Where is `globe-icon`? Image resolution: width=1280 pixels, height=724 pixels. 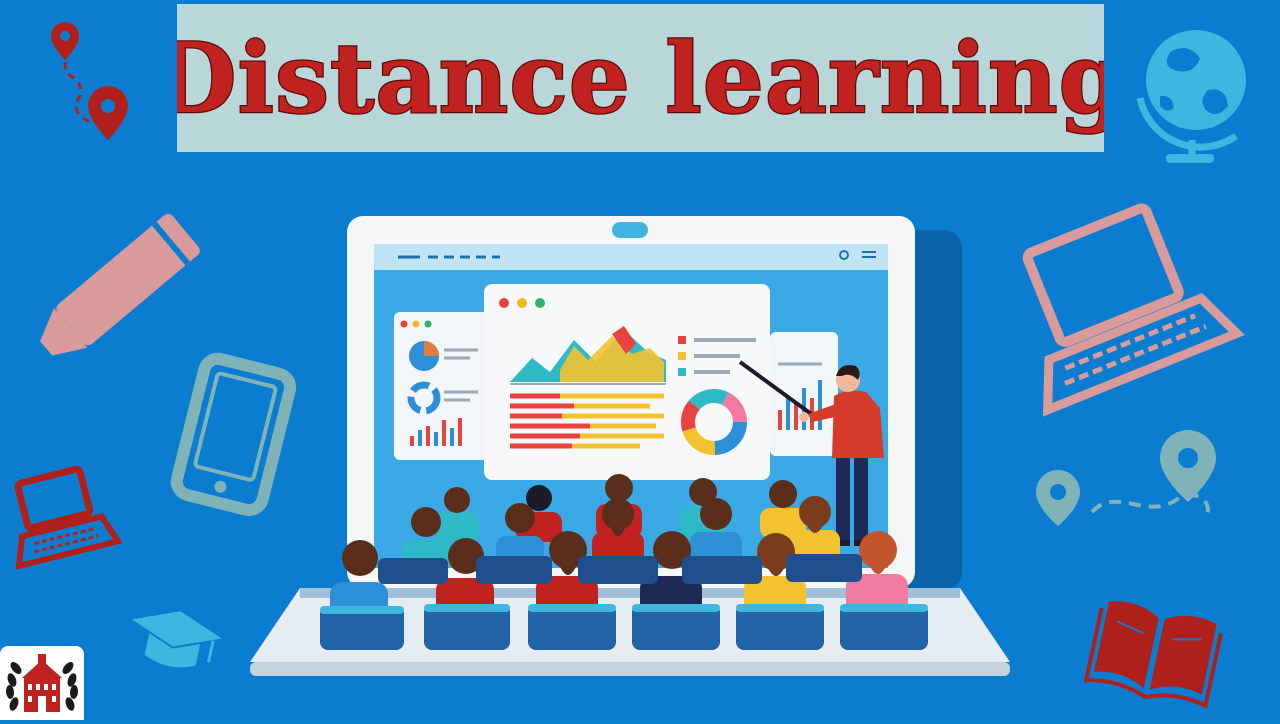 globe-icon is located at coordinates (1191, 96).